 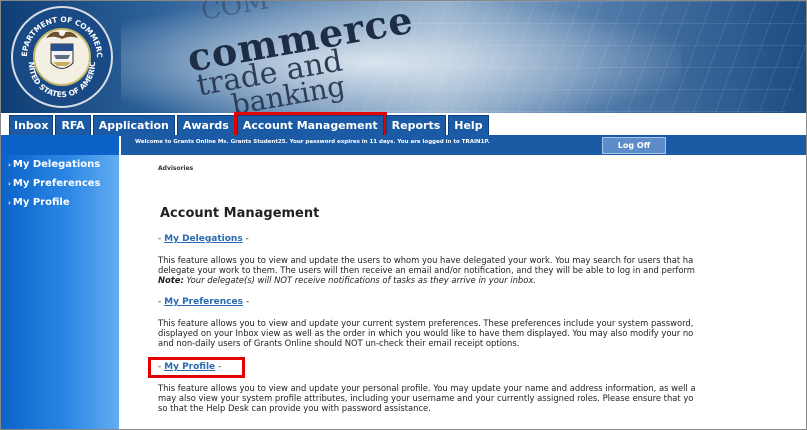 What do you see at coordinates (31, 125) in the screenshot?
I see `tab-inbox: Inbox` at bounding box center [31, 125].